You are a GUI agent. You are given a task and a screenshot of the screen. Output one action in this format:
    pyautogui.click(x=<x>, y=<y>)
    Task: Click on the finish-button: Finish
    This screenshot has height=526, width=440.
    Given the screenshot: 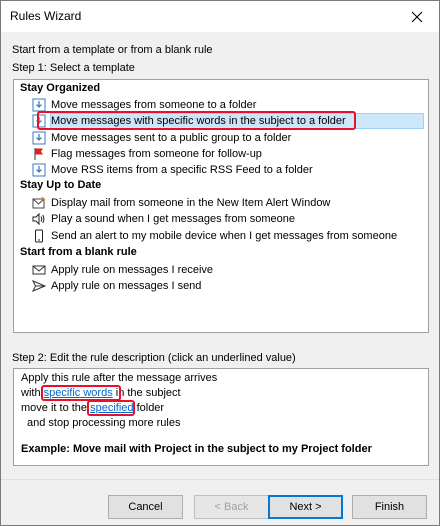 What is the action you would take?
    pyautogui.click(x=389, y=507)
    